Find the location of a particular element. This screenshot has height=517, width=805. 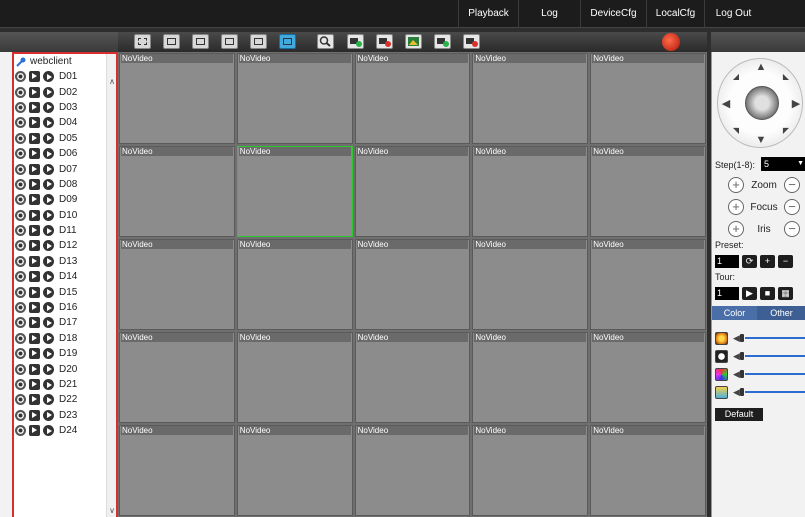

record-all-button is located at coordinates (442, 41).